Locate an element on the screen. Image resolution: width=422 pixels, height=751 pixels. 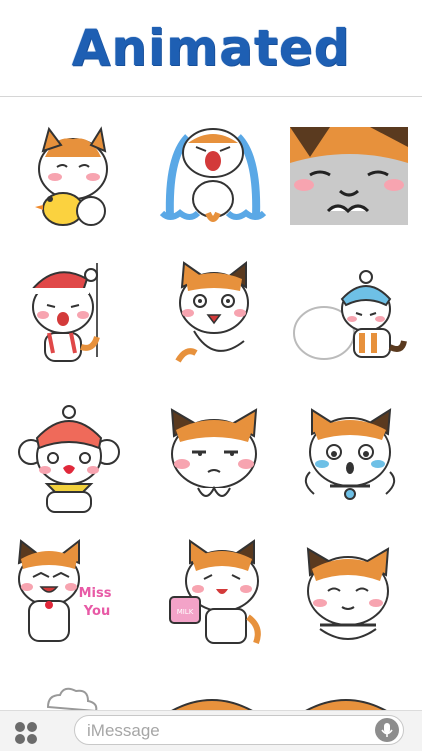
imessage-placeholder: iMessage is located at coordinates (123, 730).